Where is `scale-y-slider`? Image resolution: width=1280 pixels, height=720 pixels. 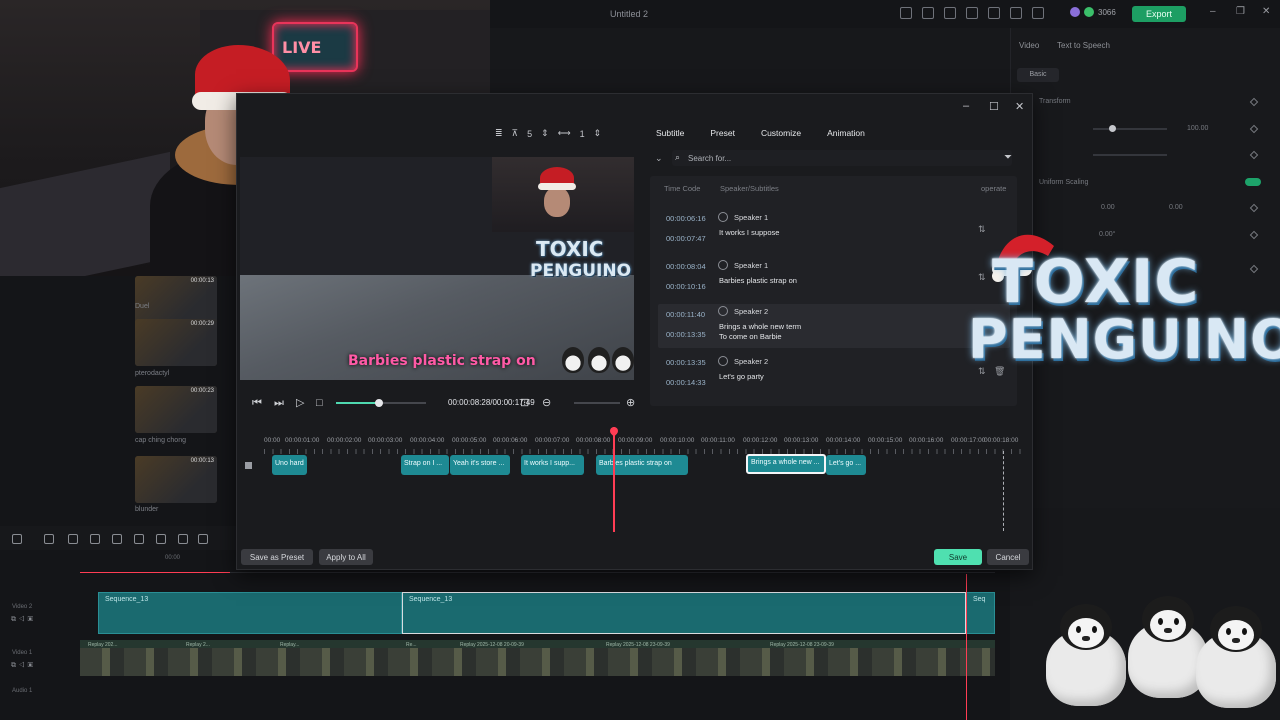 scale-y-slider is located at coordinates (1130, 155).